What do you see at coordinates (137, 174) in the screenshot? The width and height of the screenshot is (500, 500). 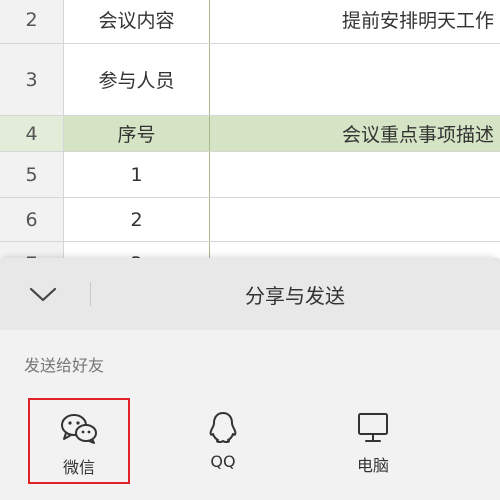 I see `table-cell: 1` at bounding box center [137, 174].